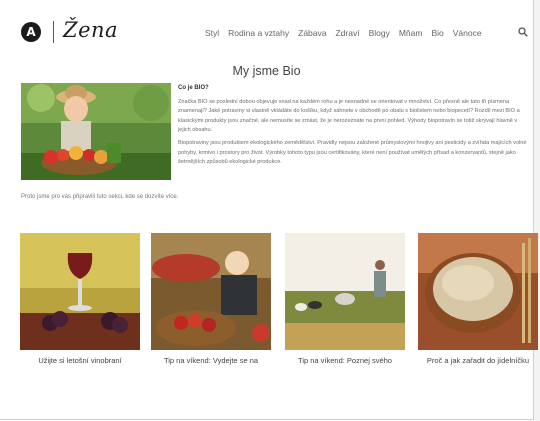 This screenshot has width=540, height=421. Describe the element at coordinates (53, 32) in the screenshot. I see `logo-divider` at that location.